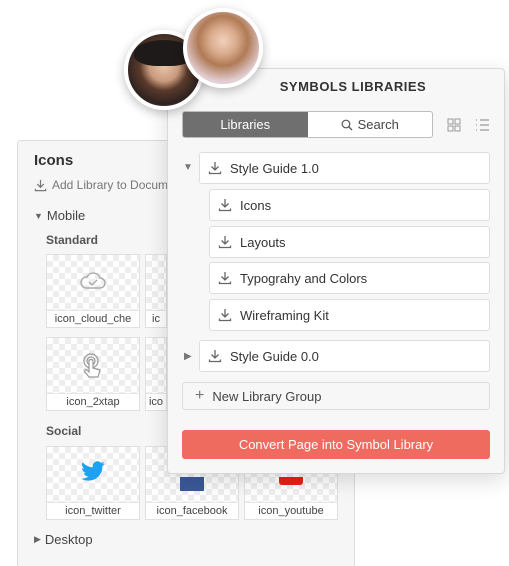 The height and width of the screenshot is (566, 509). I want to click on symbol-tile: icon_2xtap, so click(93, 374).